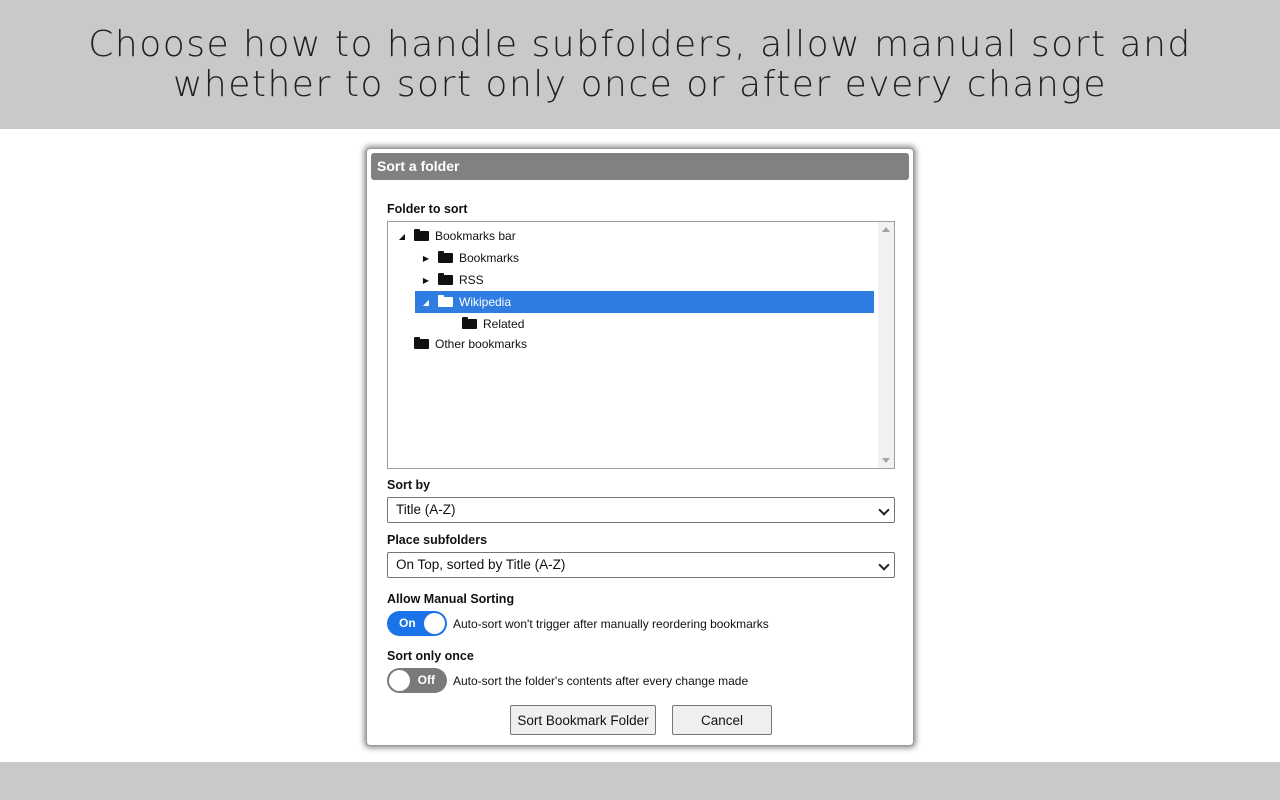 The height and width of the screenshot is (800, 1280). What do you see at coordinates (437, 540) in the screenshot?
I see `place-subfolders-label: Place subfolders` at bounding box center [437, 540].